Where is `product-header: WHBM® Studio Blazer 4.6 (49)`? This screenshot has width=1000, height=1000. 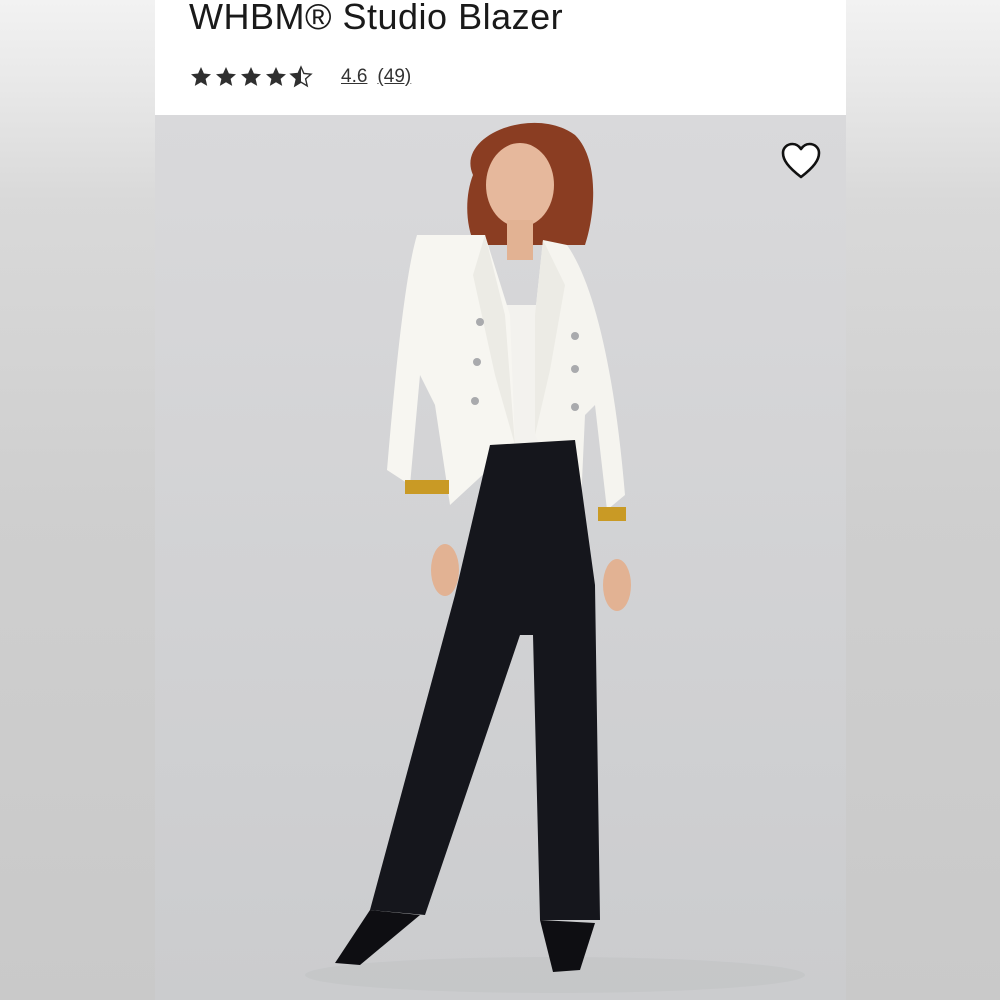 product-header: WHBM® Studio Blazer 4.6 (49) is located at coordinates (500, 57).